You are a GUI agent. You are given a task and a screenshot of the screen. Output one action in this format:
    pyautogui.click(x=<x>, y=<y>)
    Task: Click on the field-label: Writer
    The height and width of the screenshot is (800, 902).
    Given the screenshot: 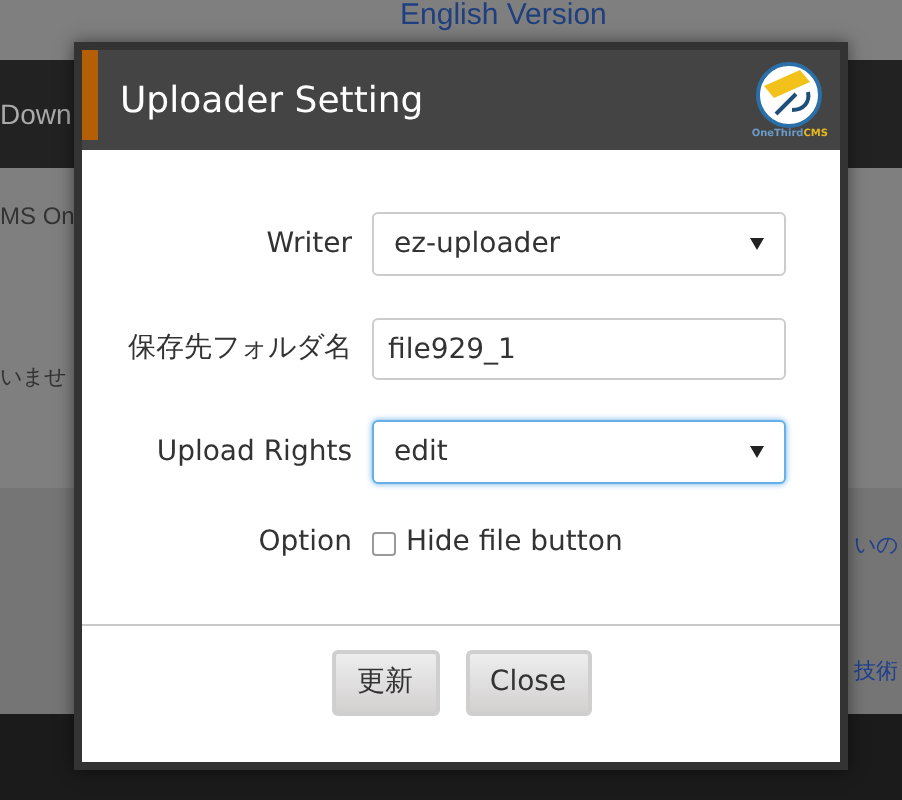 What is the action you would take?
    pyautogui.click(x=308, y=244)
    